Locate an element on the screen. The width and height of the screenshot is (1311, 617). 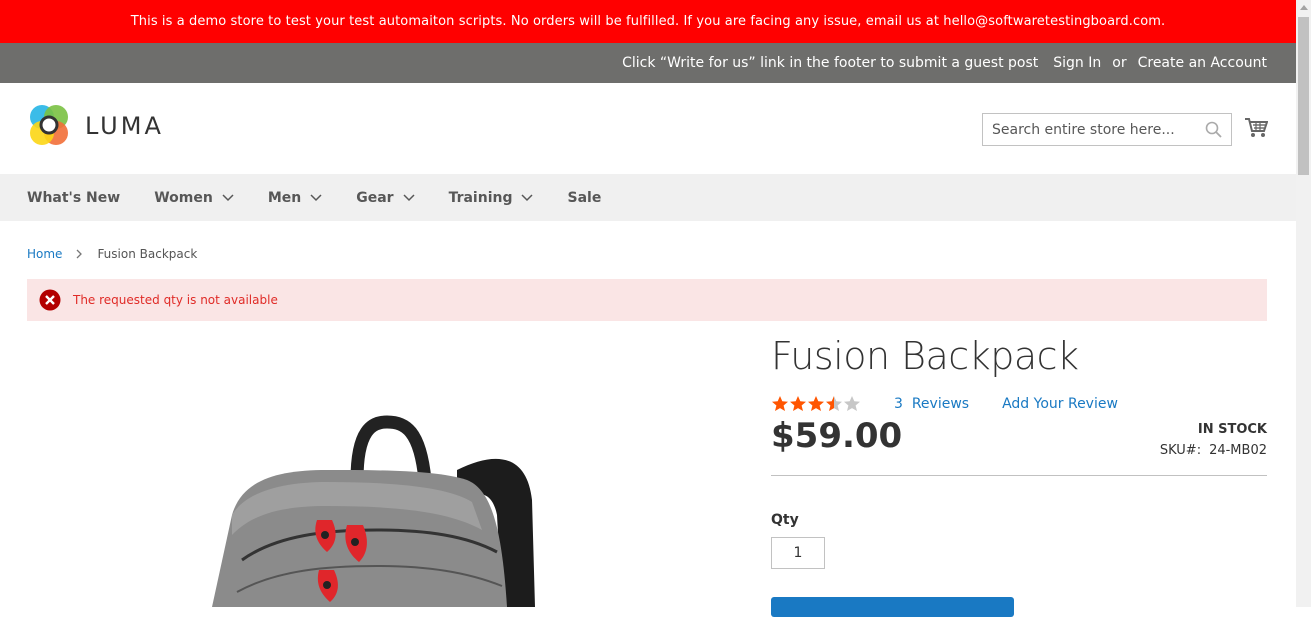
nav-item-women: Women is located at coordinates (194, 198).